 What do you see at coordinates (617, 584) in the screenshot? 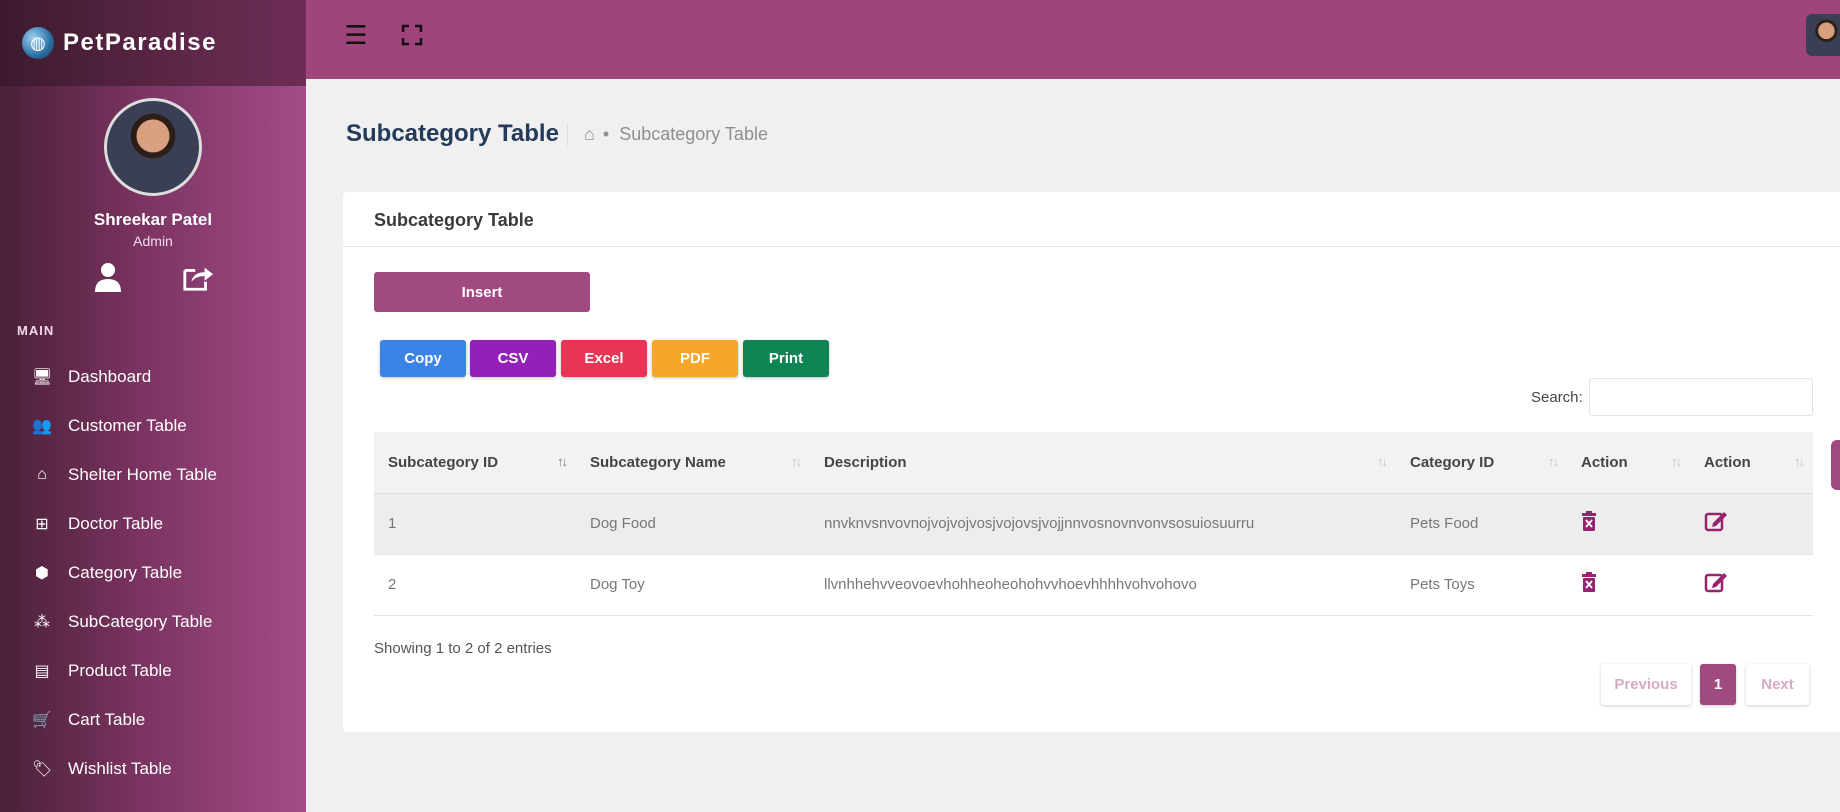
I see `cell-name: Dog Toy` at bounding box center [617, 584].